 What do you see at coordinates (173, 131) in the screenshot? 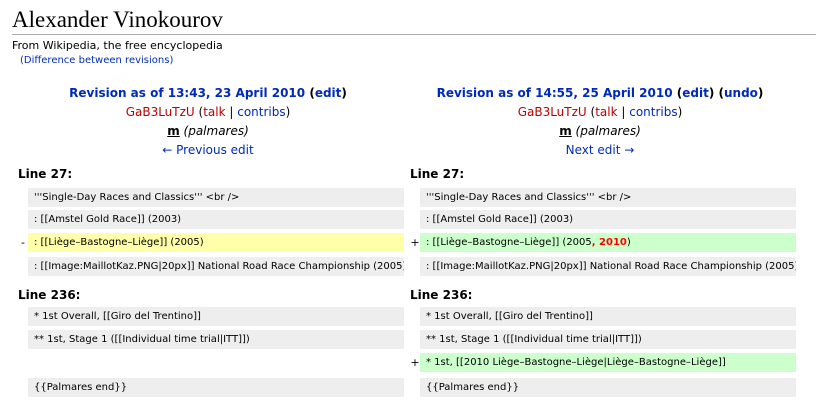
I see `left-minor-flag: m` at bounding box center [173, 131].